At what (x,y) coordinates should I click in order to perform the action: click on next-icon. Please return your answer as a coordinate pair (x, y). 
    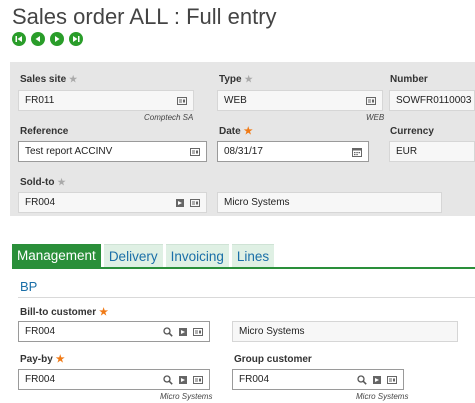
    Looking at the image, I should click on (57, 39).